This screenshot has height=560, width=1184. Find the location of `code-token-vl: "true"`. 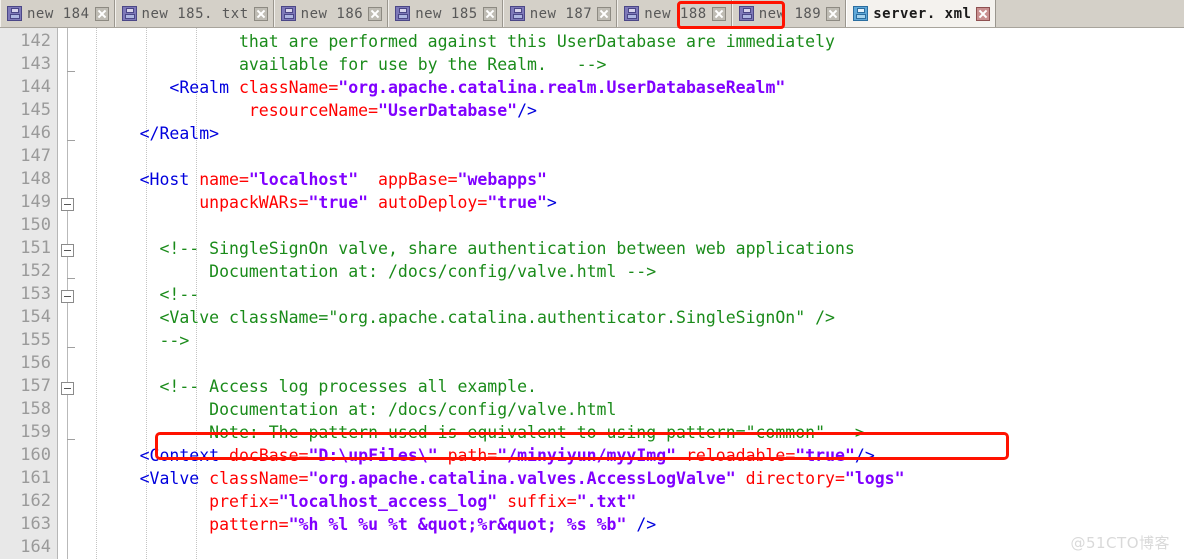

code-token-vl: "true" is located at coordinates (825, 455).